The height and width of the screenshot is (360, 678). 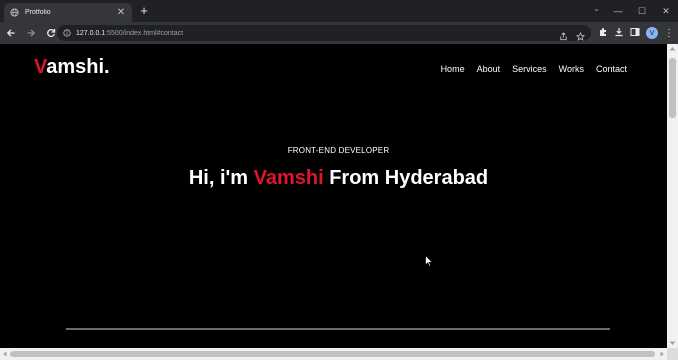 What do you see at coordinates (338, 150) in the screenshot?
I see `hero-subtitle: FRONT-END DEVELOPER` at bounding box center [338, 150].